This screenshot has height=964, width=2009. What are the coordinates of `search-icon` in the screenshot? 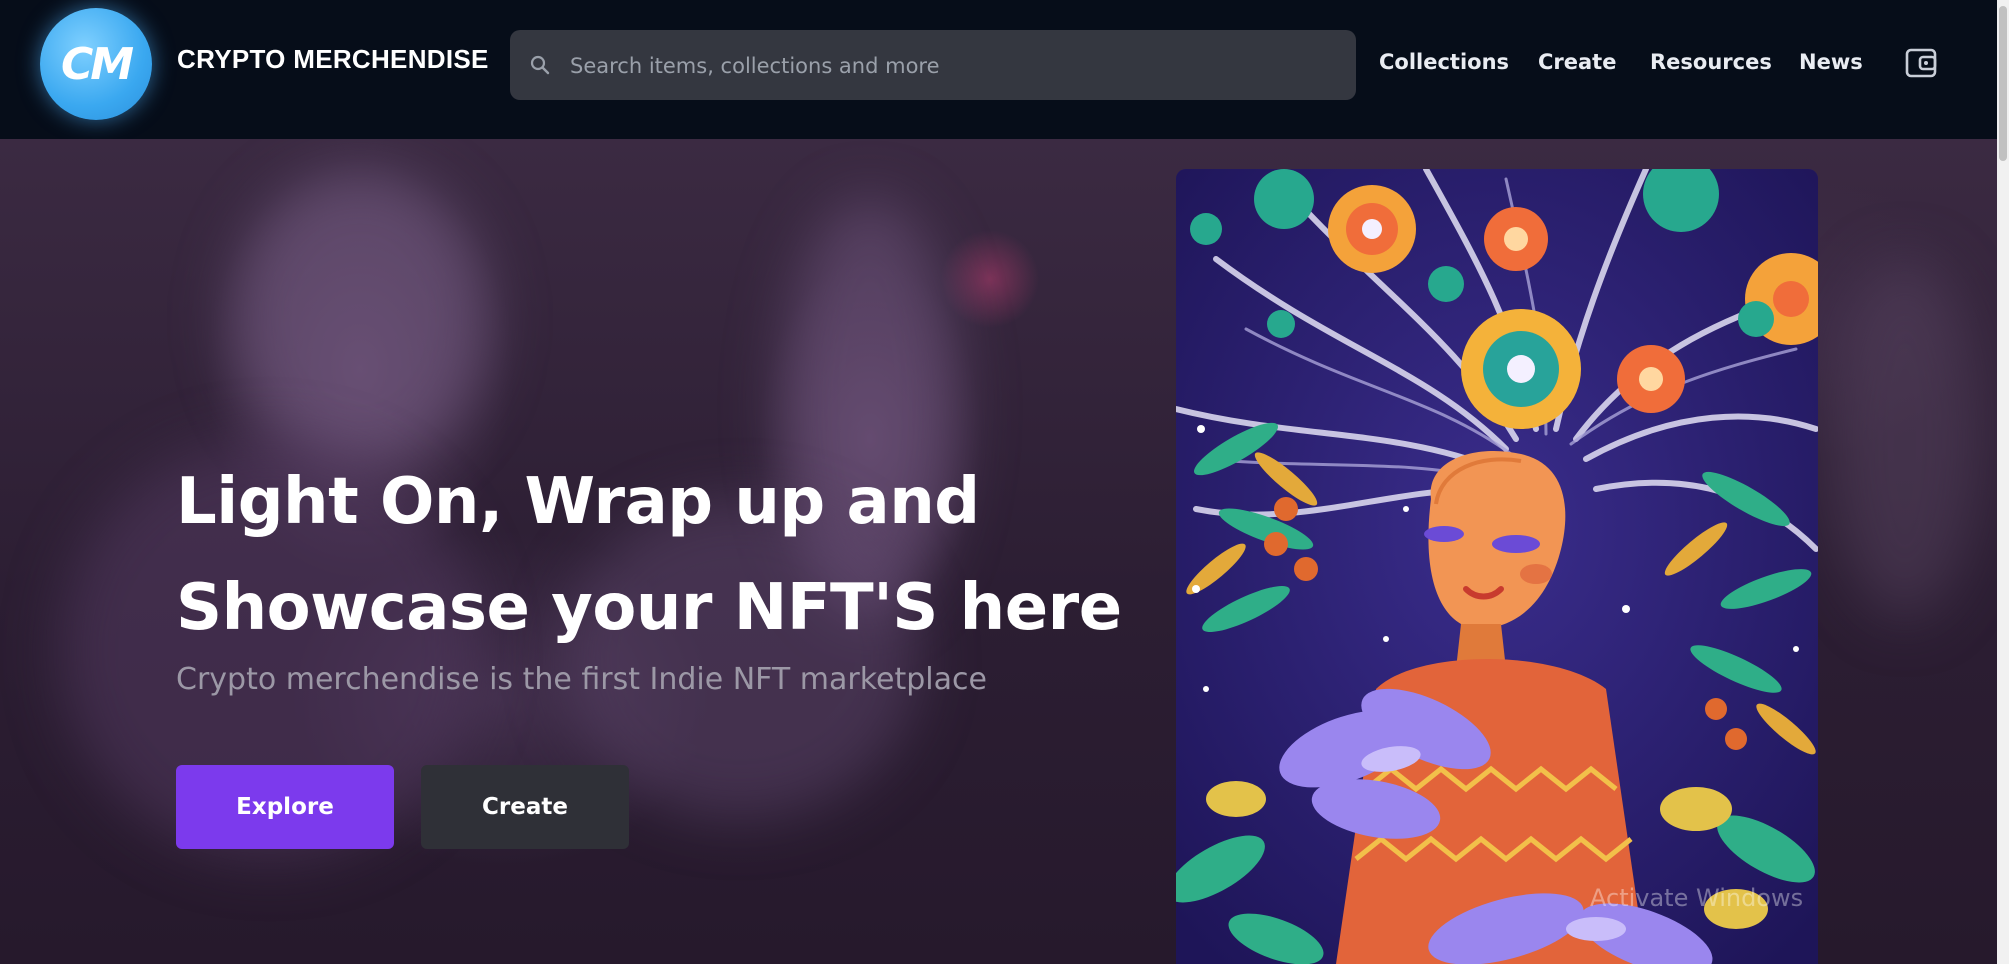 It's located at (540, 65).